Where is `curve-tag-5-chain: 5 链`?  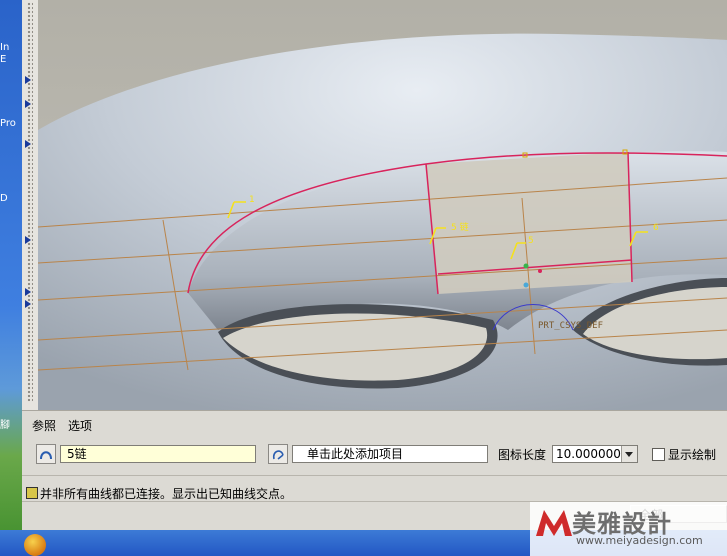 curve-tag-5-chain: 5 链 is located at coordinates (460, 226).